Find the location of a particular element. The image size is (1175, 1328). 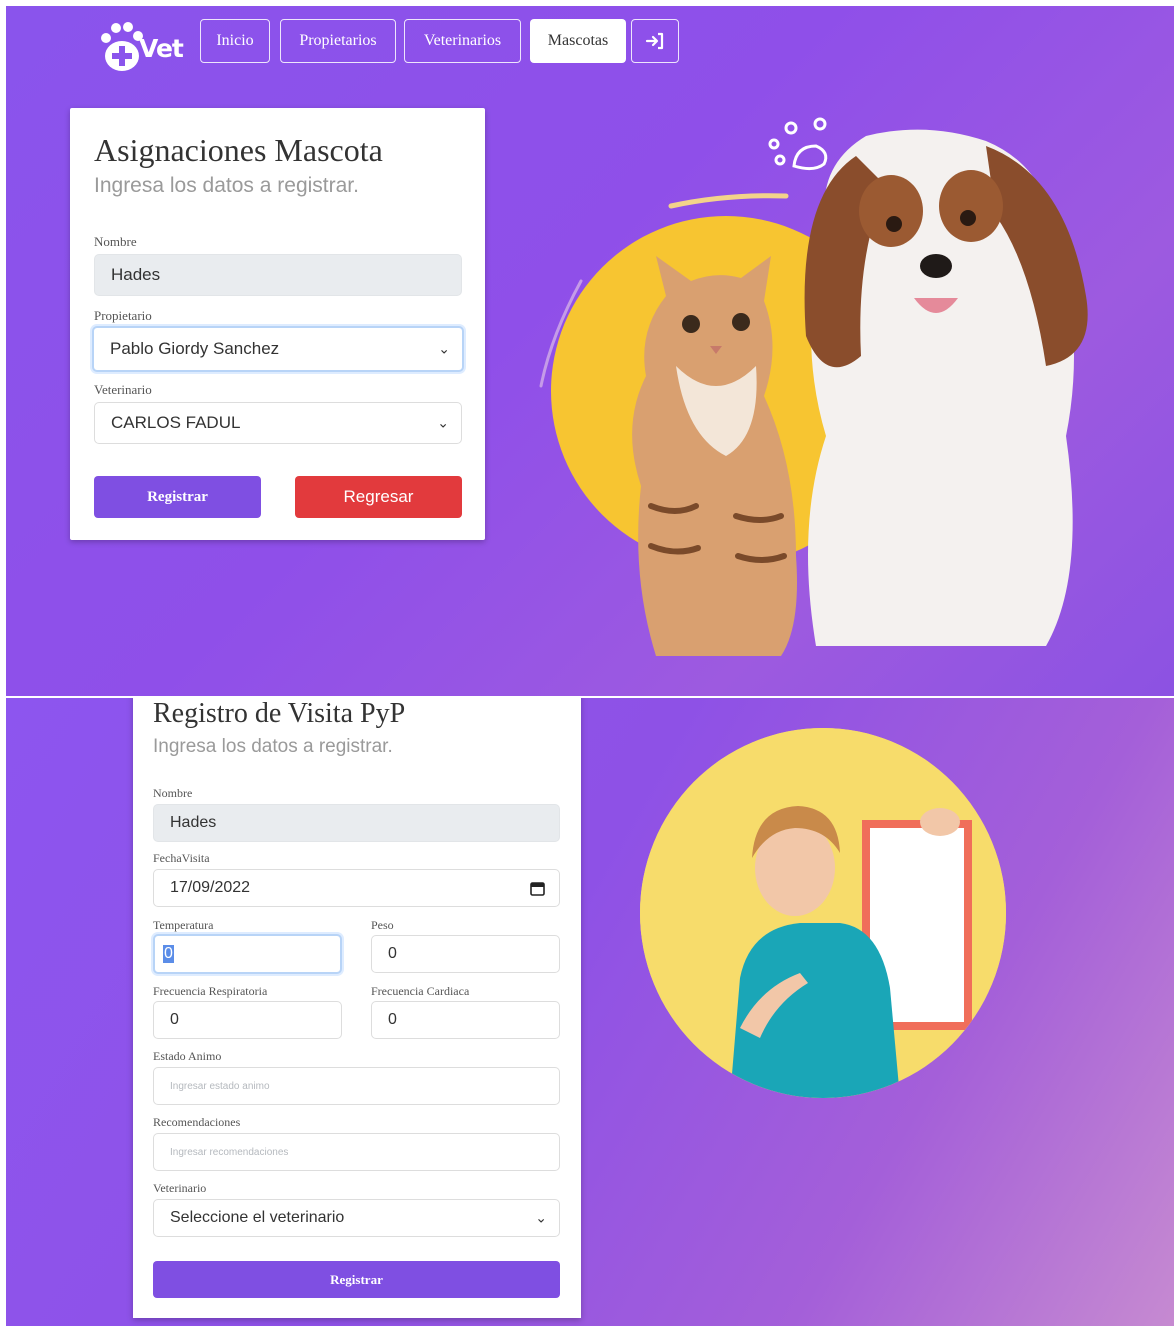

exit-button is located at coordinates (655, 41).